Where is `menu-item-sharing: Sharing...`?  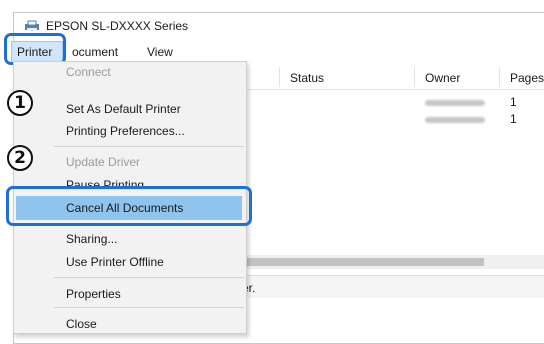
menu-item-sharing: Sharing... is located at coordinates (91, 239).